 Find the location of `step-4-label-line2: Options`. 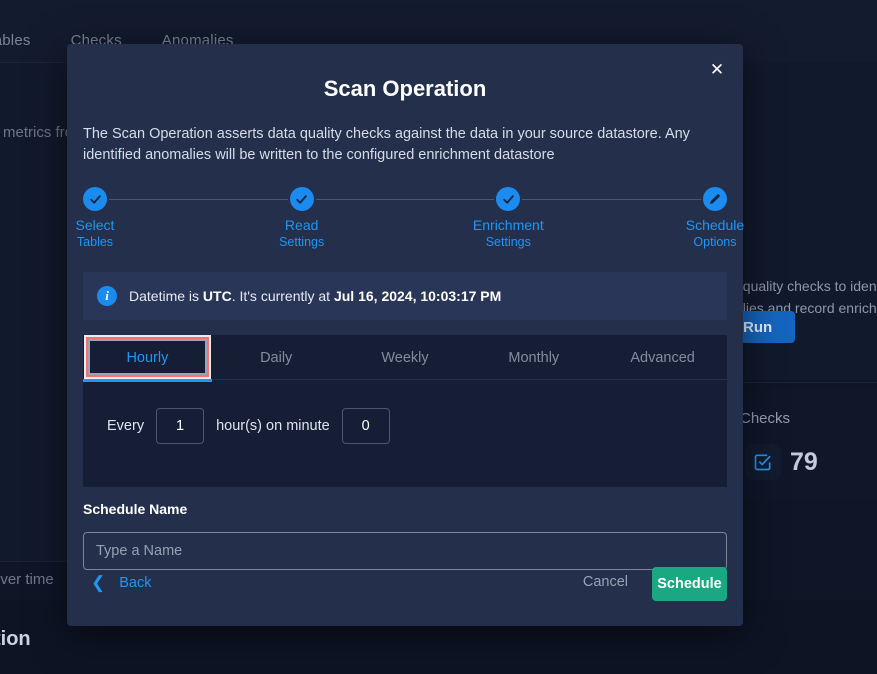

step-4-label-line2: Options is located at coordinates (715, 242).